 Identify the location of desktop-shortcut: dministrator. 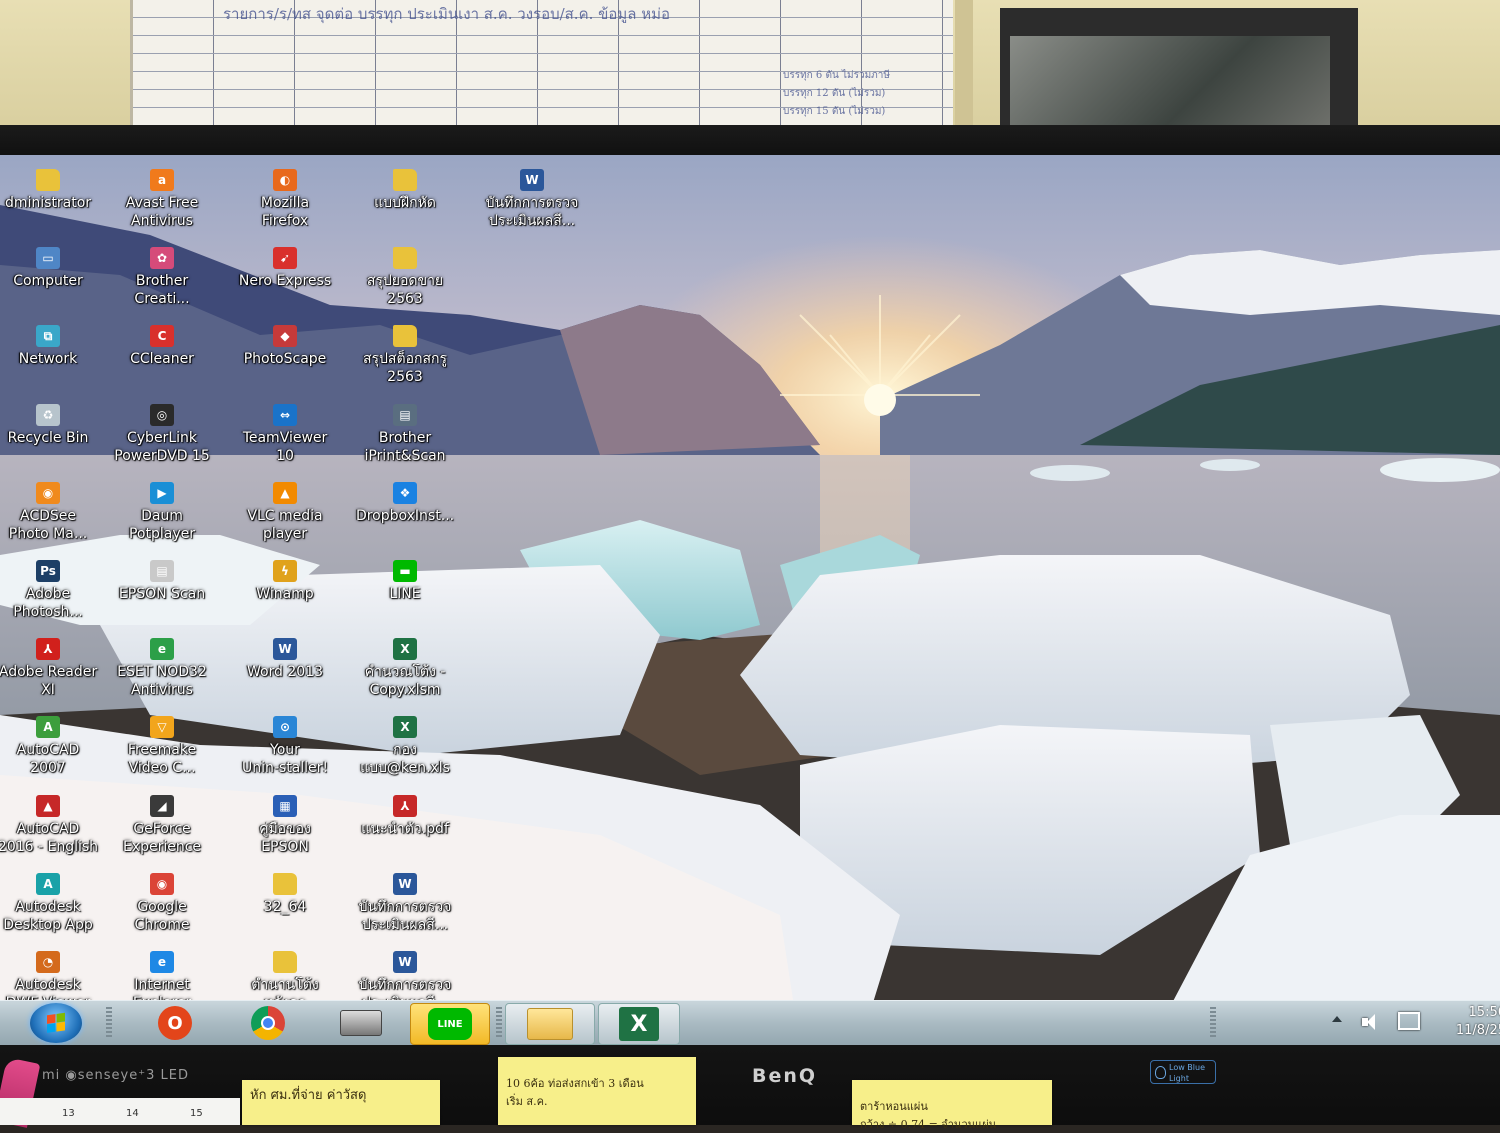
(54, 190).